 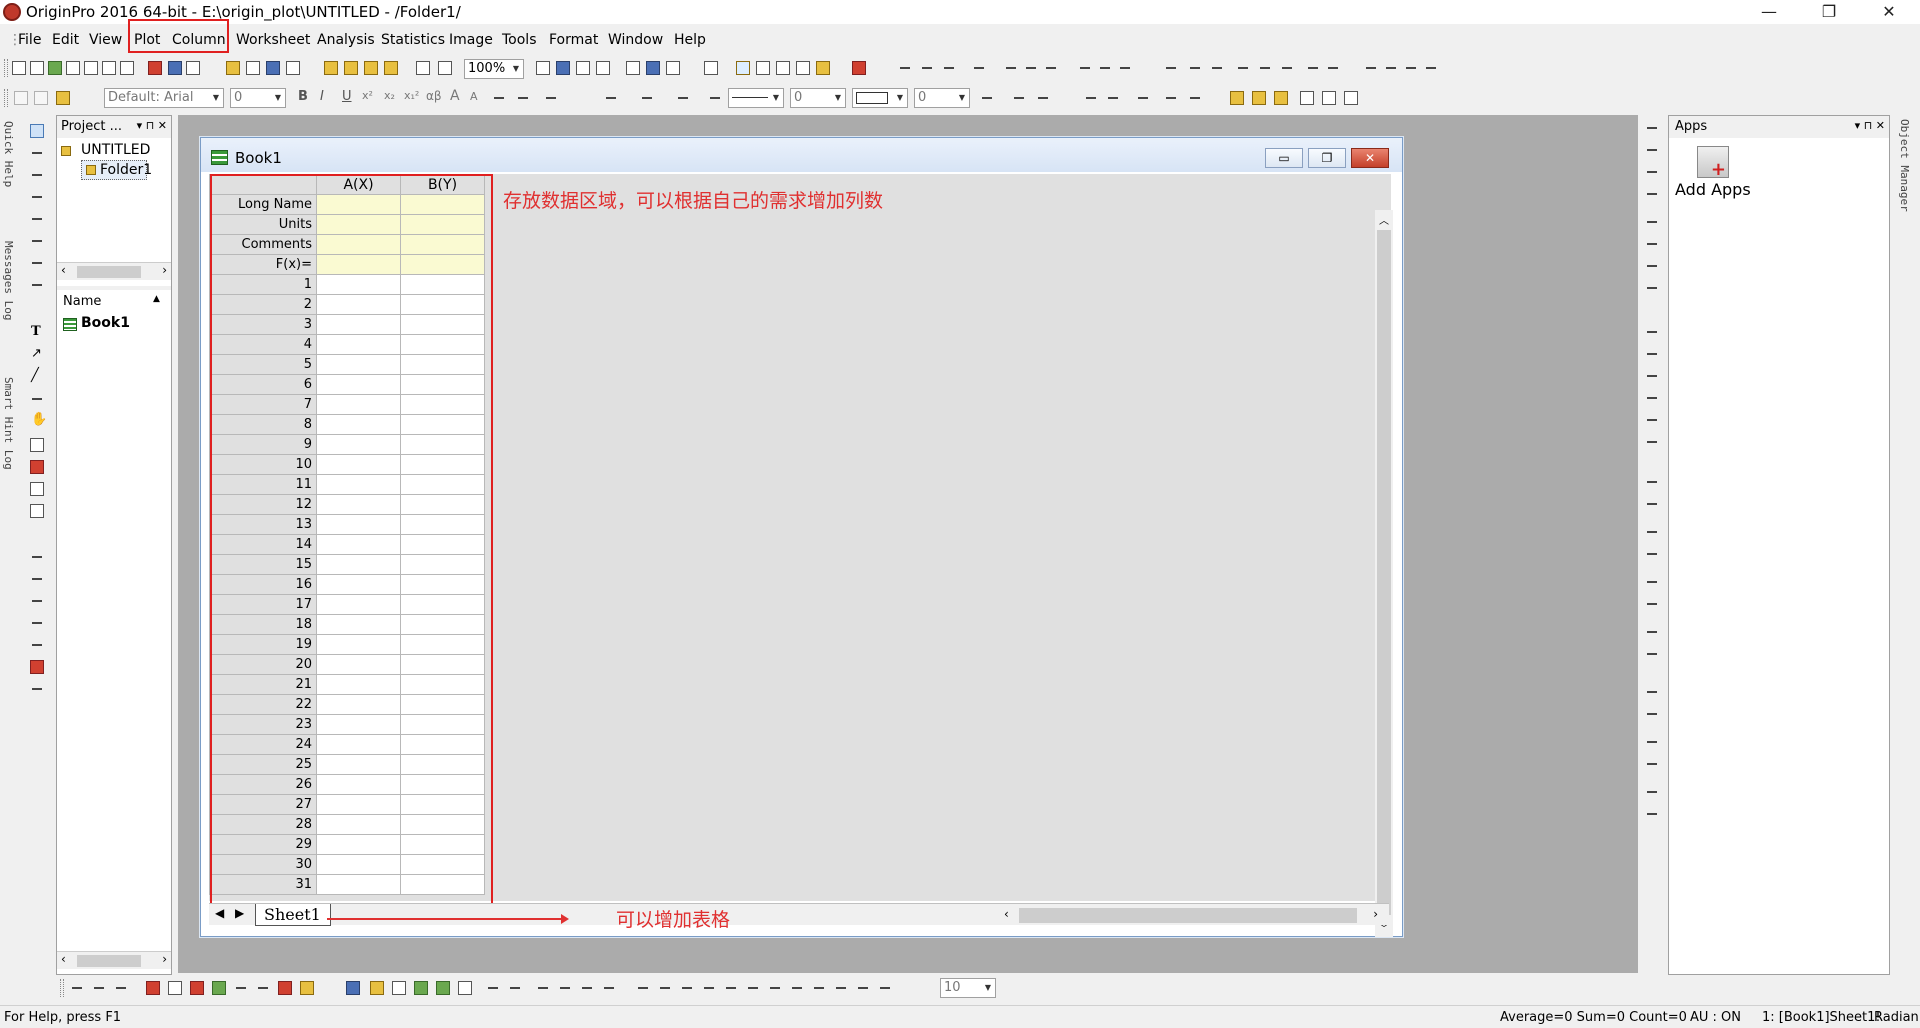 I want to click on bracket-icon, so click(x=37, y=623).